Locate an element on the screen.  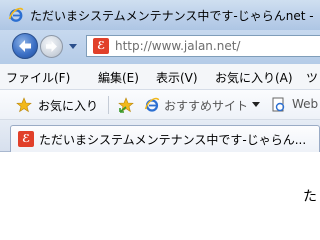
internet-explorer-icon is located at coordinates (152, 104).